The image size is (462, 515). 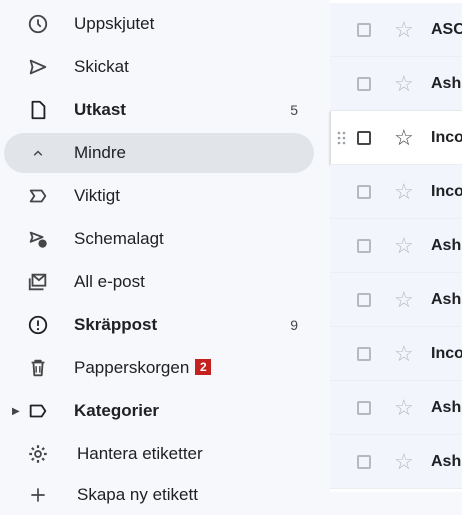 What do you see at coordinates (16, 411) in the screenshot?
I see `expand-arrow-icon: ▶` at bounding box center [16, 411].